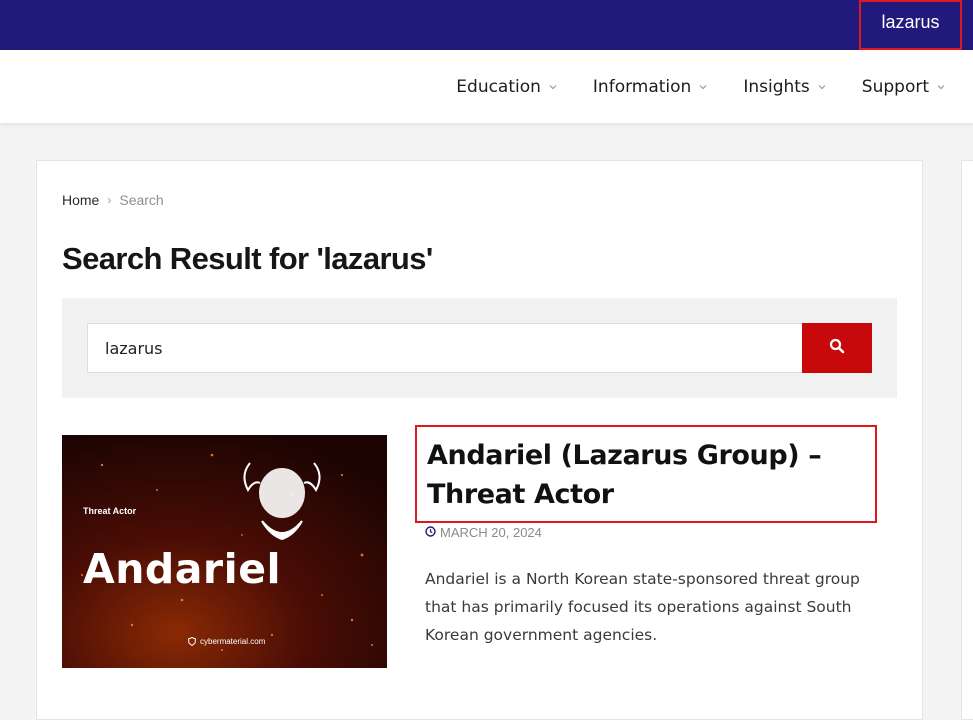 This screenshot has width=973, height=720. Describe the element at coordinates (910, 25) in the screenshot. I see `top-search-term: lazarus` at that location.